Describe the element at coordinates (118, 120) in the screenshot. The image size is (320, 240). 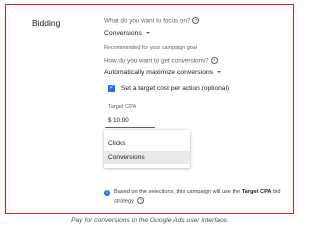
I see `target-cpa-input: $ 10.00` at that location.